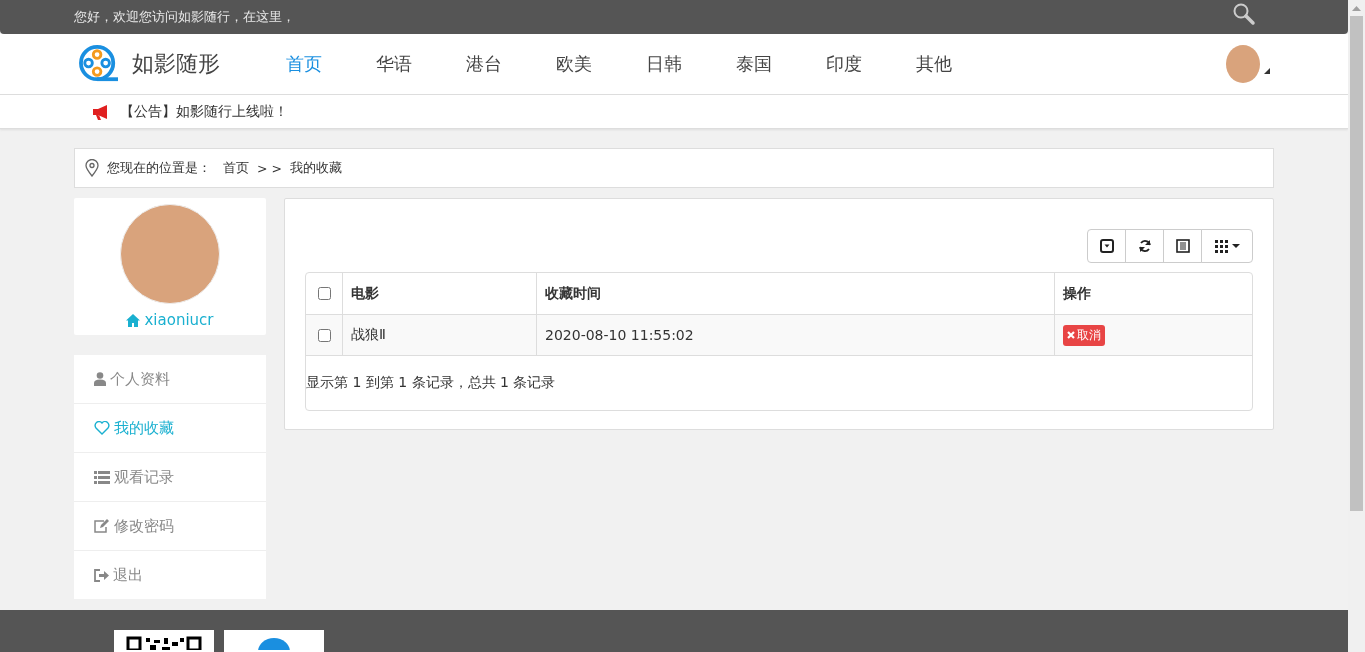 The width and height of the screenshot is (1365, 652). I want to click on sidebar-item: 退出, so click(170, 575).